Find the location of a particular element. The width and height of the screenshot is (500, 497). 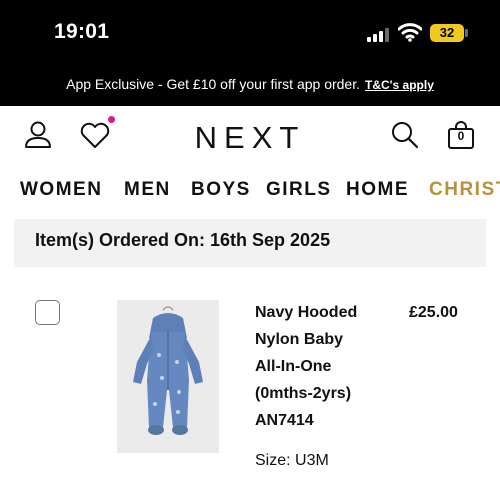

nav-item-boys: BOYS is located at coordinates (221, 190).